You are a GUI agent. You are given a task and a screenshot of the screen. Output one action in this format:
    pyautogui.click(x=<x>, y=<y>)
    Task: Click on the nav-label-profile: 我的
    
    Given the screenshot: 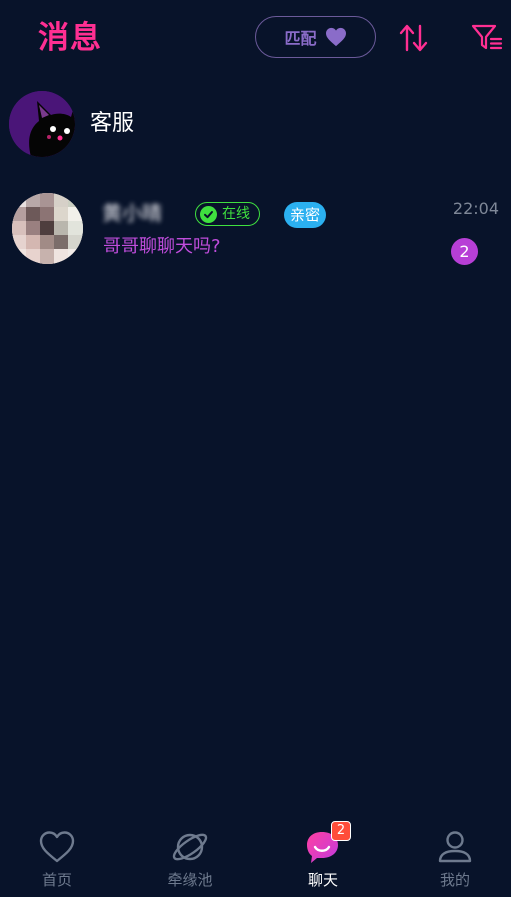 What is the action you would take?
    pyautogui.click(x=454, y=880)
    